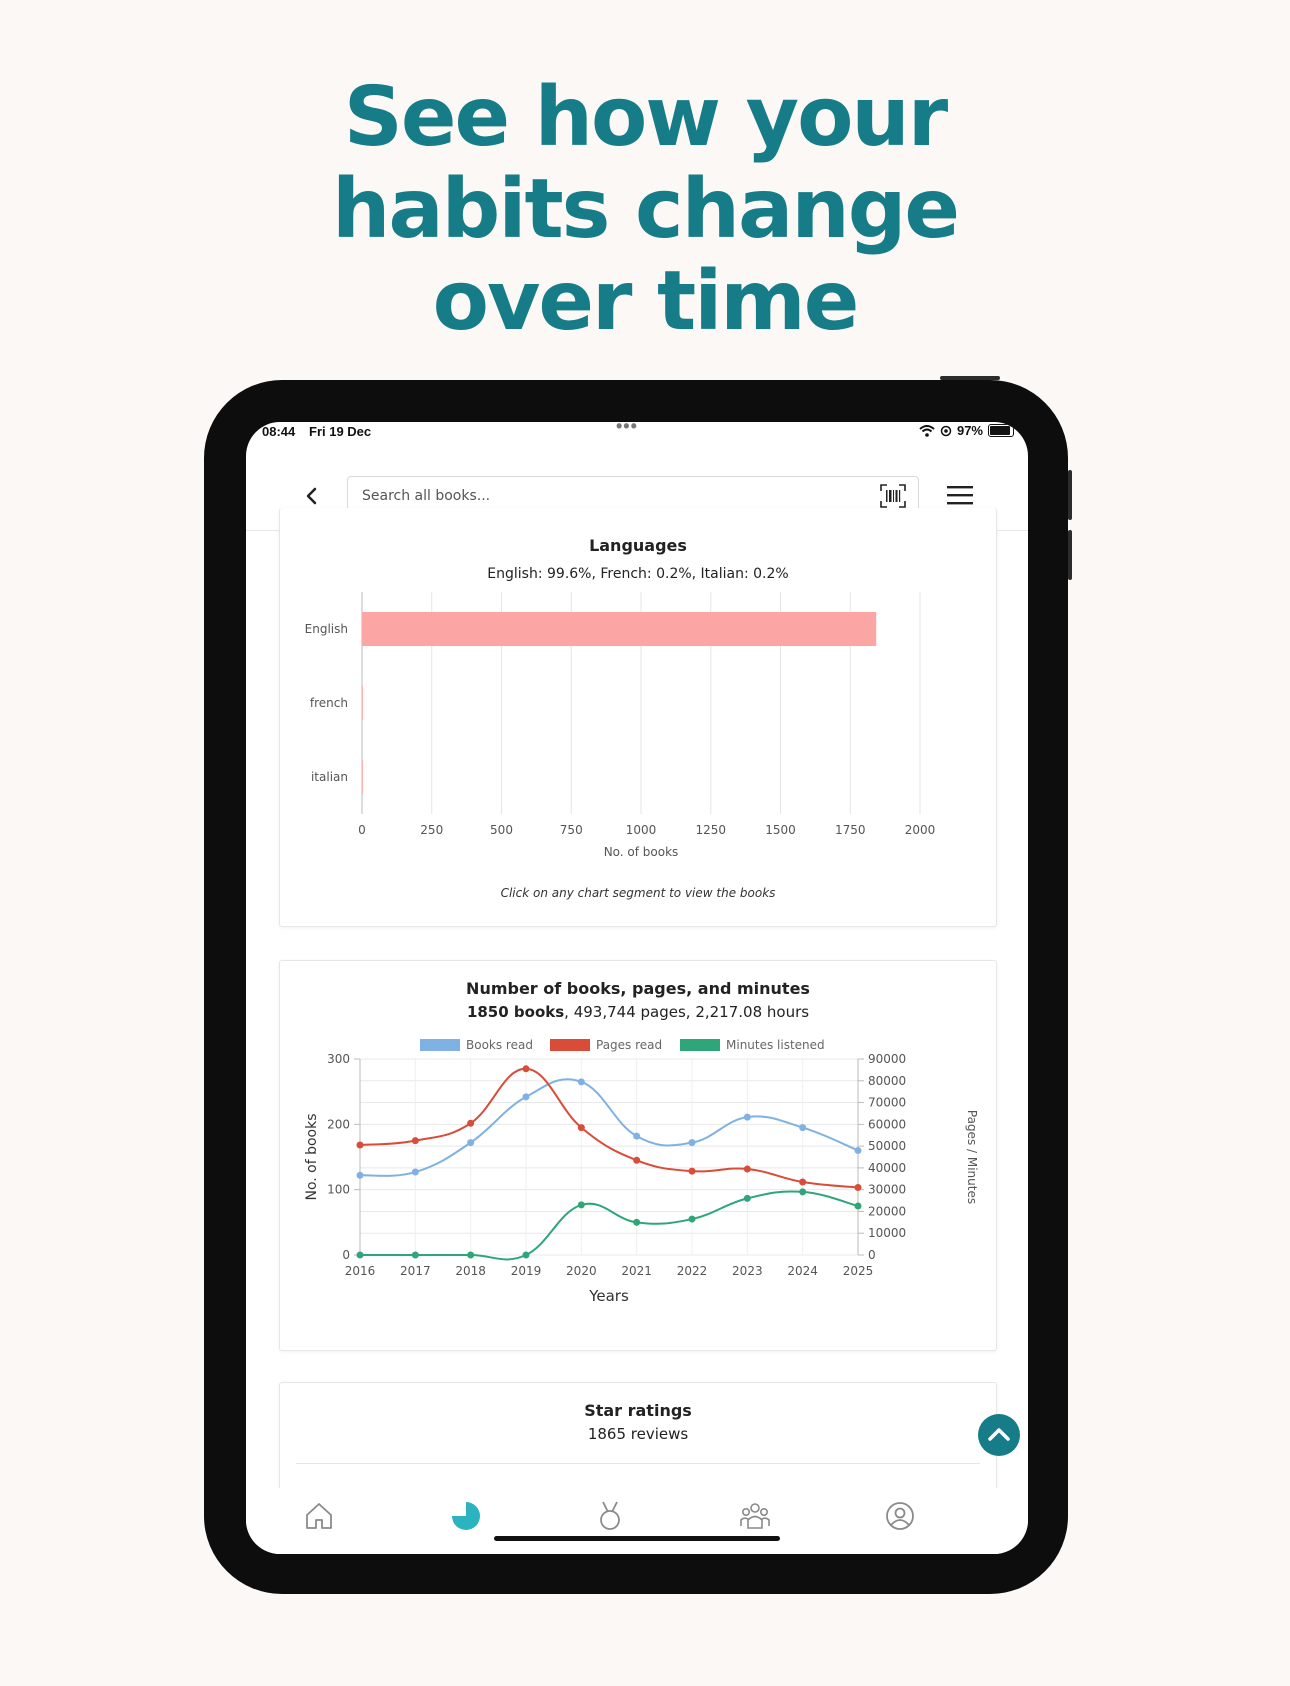  Describe the element at coordinates (346, 1255) in the screenshot. I see `y-left-tick-label: 0` at that location.